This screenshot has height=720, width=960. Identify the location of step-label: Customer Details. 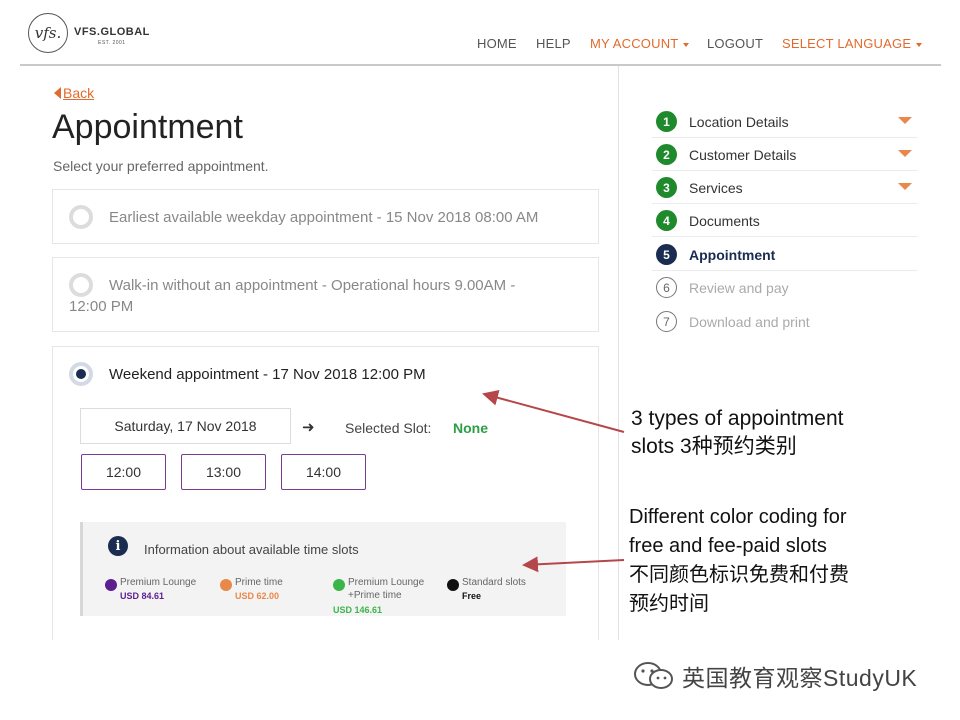
(743, 155).